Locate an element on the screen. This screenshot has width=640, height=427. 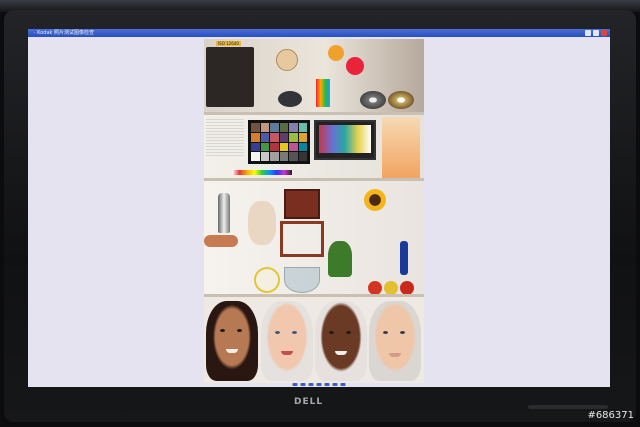
window-controls is located at coordinates (596, 33).